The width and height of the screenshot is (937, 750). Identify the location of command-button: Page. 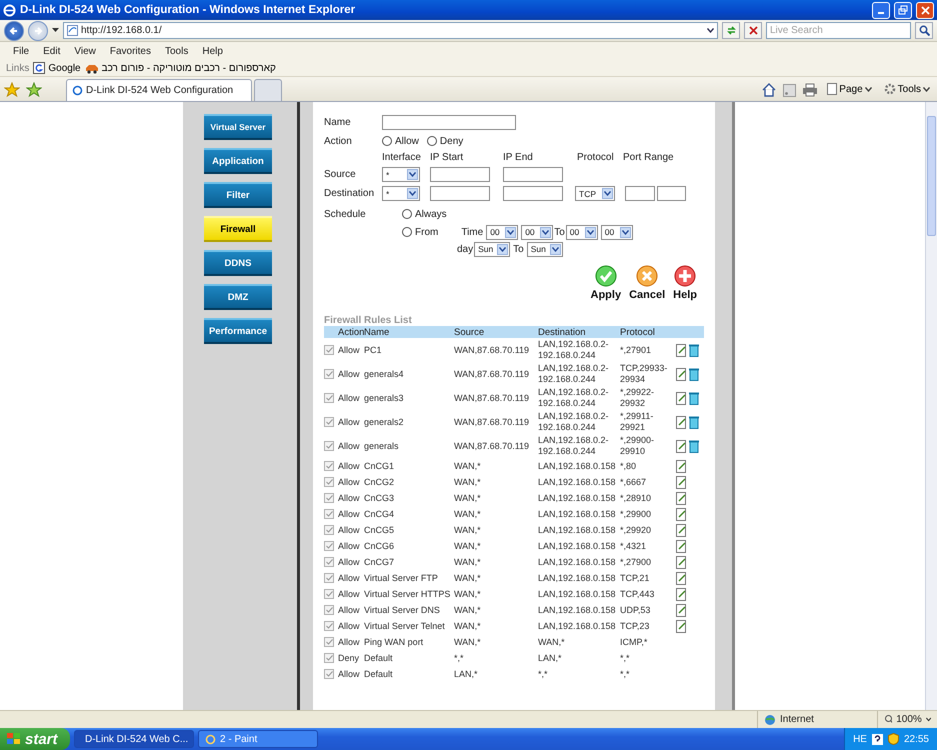
(849, 89).